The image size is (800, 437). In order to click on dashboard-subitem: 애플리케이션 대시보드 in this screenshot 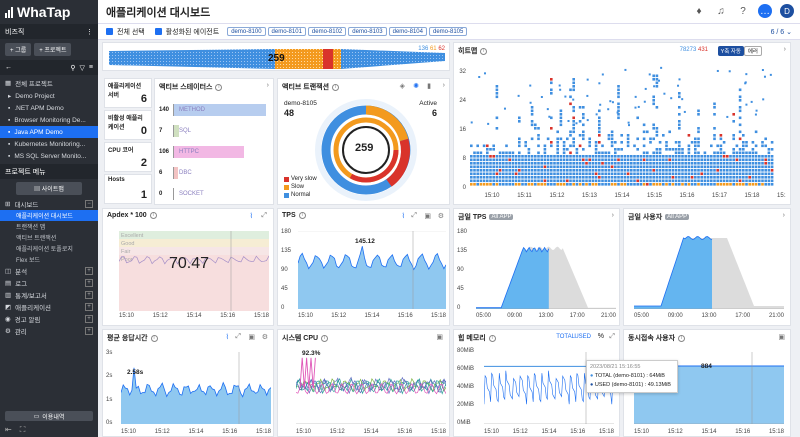, I will do `click(49, 215)`.